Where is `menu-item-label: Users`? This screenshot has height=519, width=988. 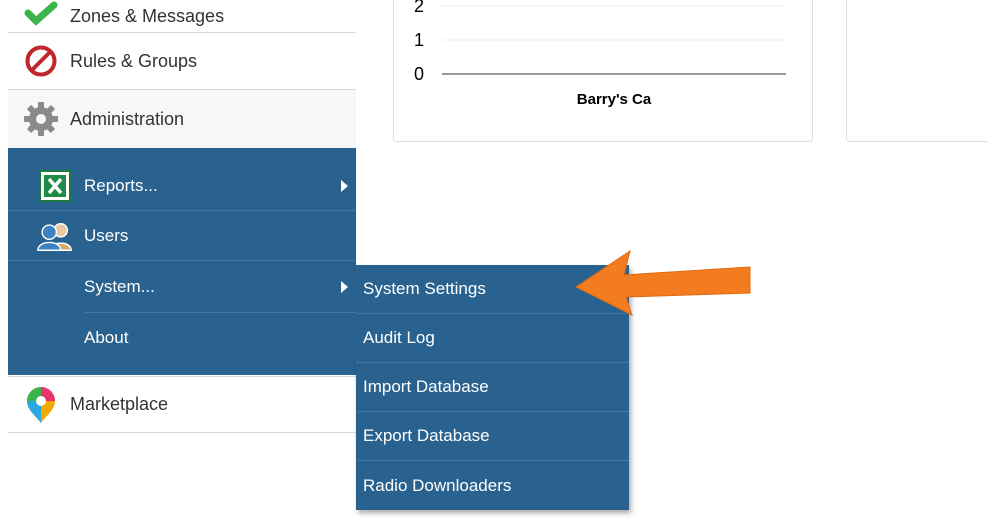 menu-item-label: Users is located at coordinates (106, 235).